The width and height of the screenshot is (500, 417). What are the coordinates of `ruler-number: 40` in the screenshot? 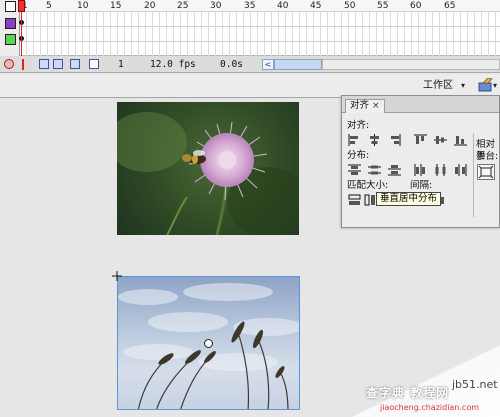 It's located at (283, 6).